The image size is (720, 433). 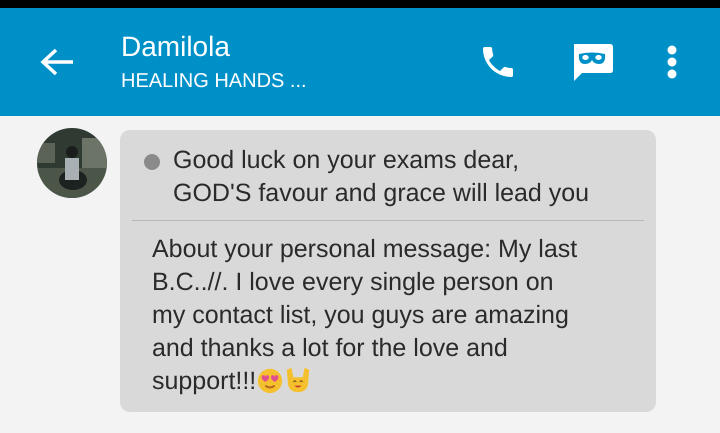 I want to click on status-text: Good luck on your exams dear, GOD'S favour and grace will lead you, so click(x=381, y=177).